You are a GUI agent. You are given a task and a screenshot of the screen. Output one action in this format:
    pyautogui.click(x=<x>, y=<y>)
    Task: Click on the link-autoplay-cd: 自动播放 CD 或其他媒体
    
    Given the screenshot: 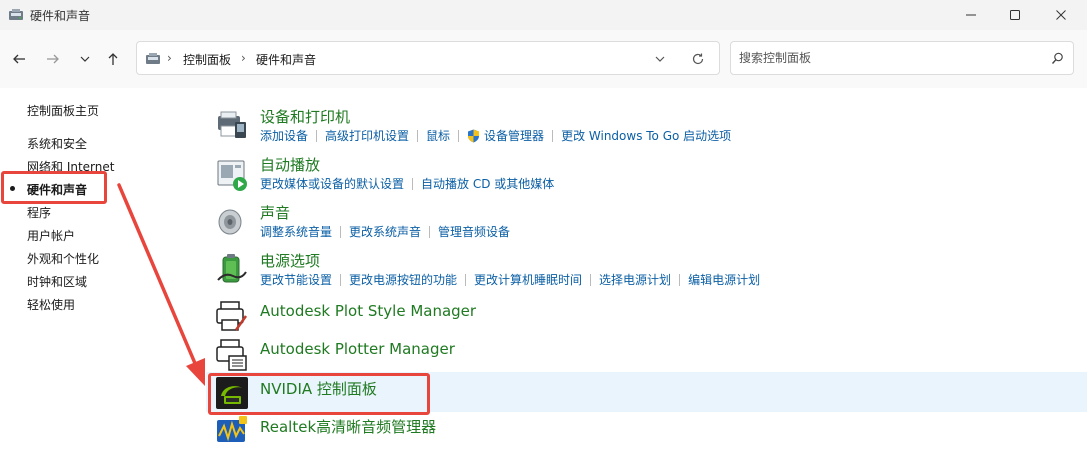 What is the action you would take?
    pyautogui.click(x=487, y=183)
    